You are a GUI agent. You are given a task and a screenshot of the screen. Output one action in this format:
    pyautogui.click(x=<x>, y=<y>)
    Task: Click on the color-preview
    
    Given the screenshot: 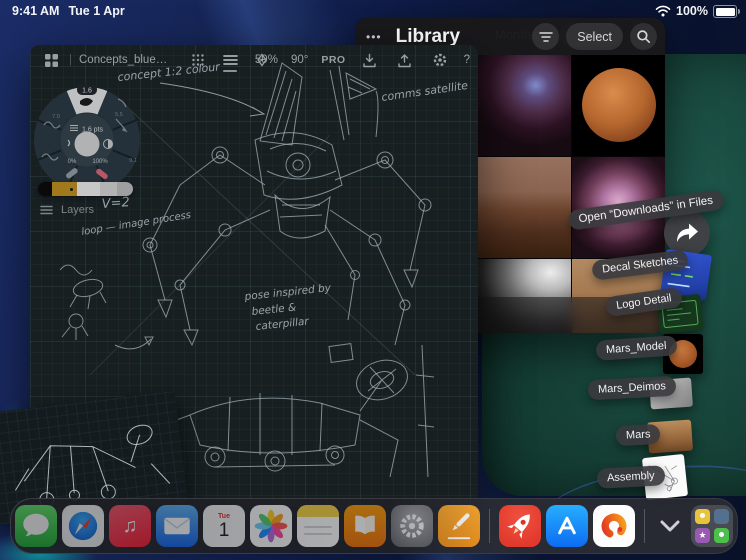 What is the action you would take?
    pyautogui.click(x=87, y=144)
    